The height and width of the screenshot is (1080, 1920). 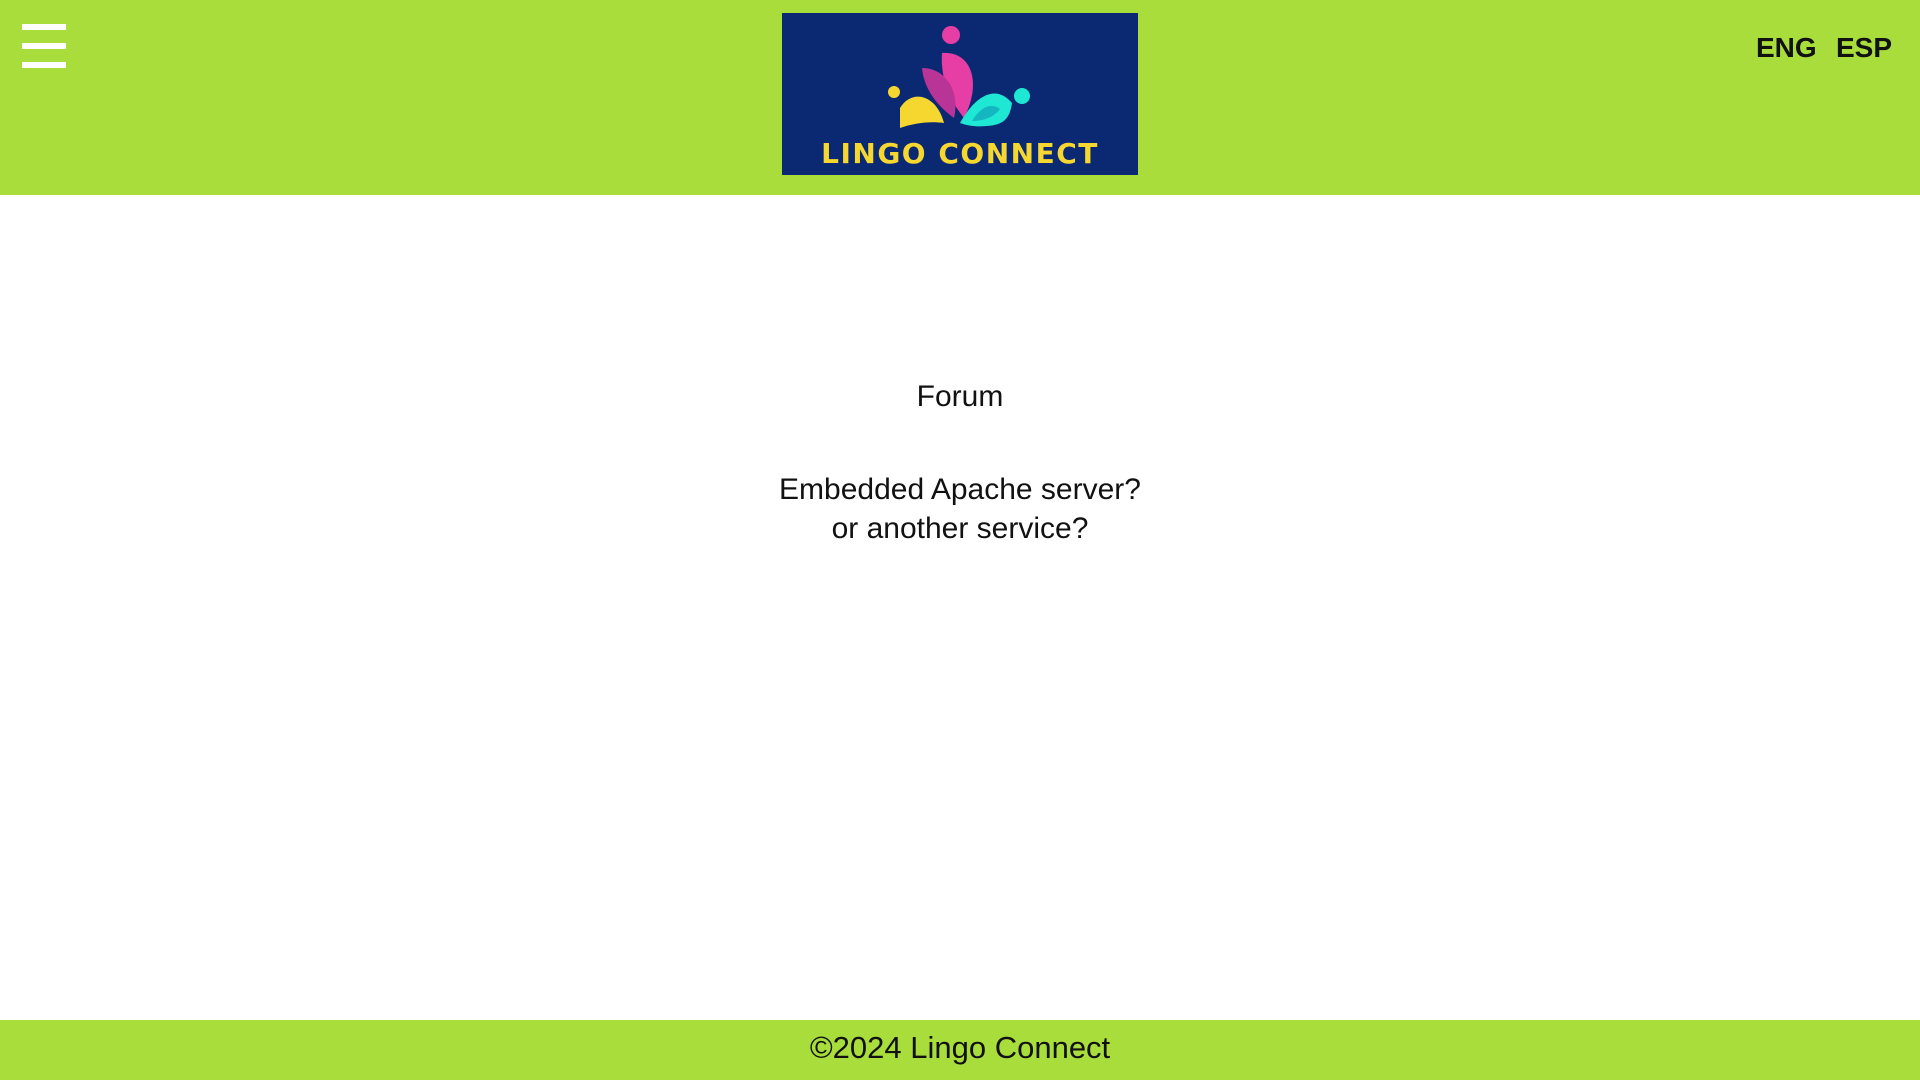 I want to click on language-english-link: ENG, so click(x=1786, y=48).